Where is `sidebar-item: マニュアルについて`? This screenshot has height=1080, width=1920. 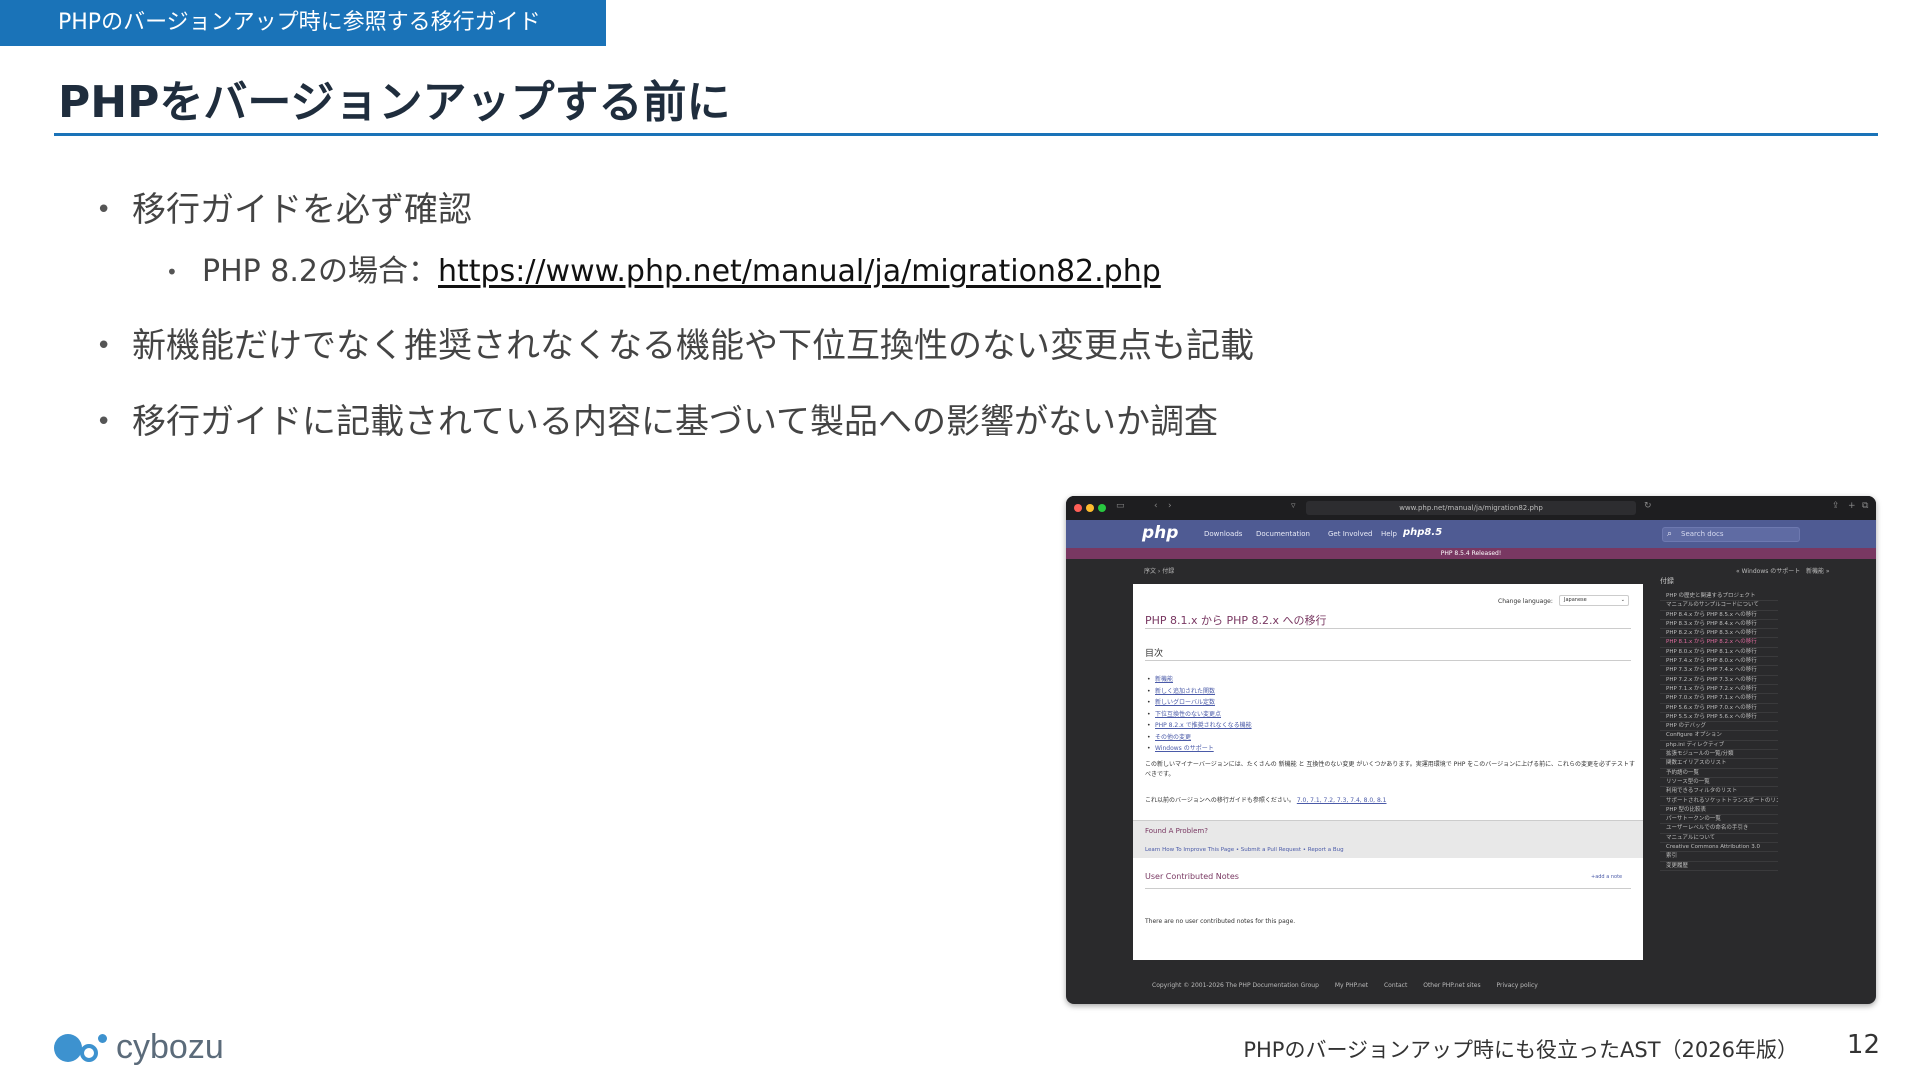 sidebar-item: マニュアルについて is located at coordinates (1719, 839).